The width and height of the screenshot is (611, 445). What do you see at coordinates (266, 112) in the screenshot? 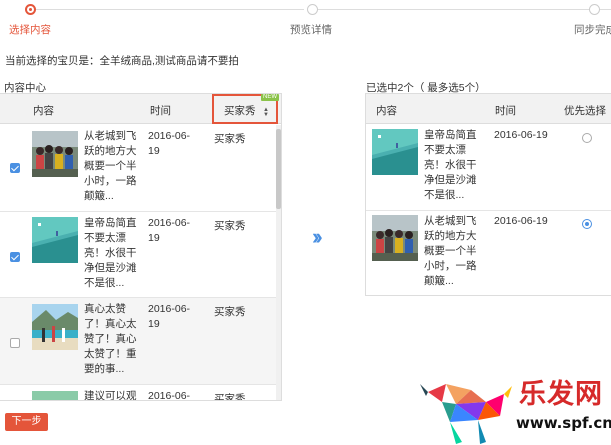
I see `sort-arrows-icon: ▲ ▼` at bounding box center [266, 112].